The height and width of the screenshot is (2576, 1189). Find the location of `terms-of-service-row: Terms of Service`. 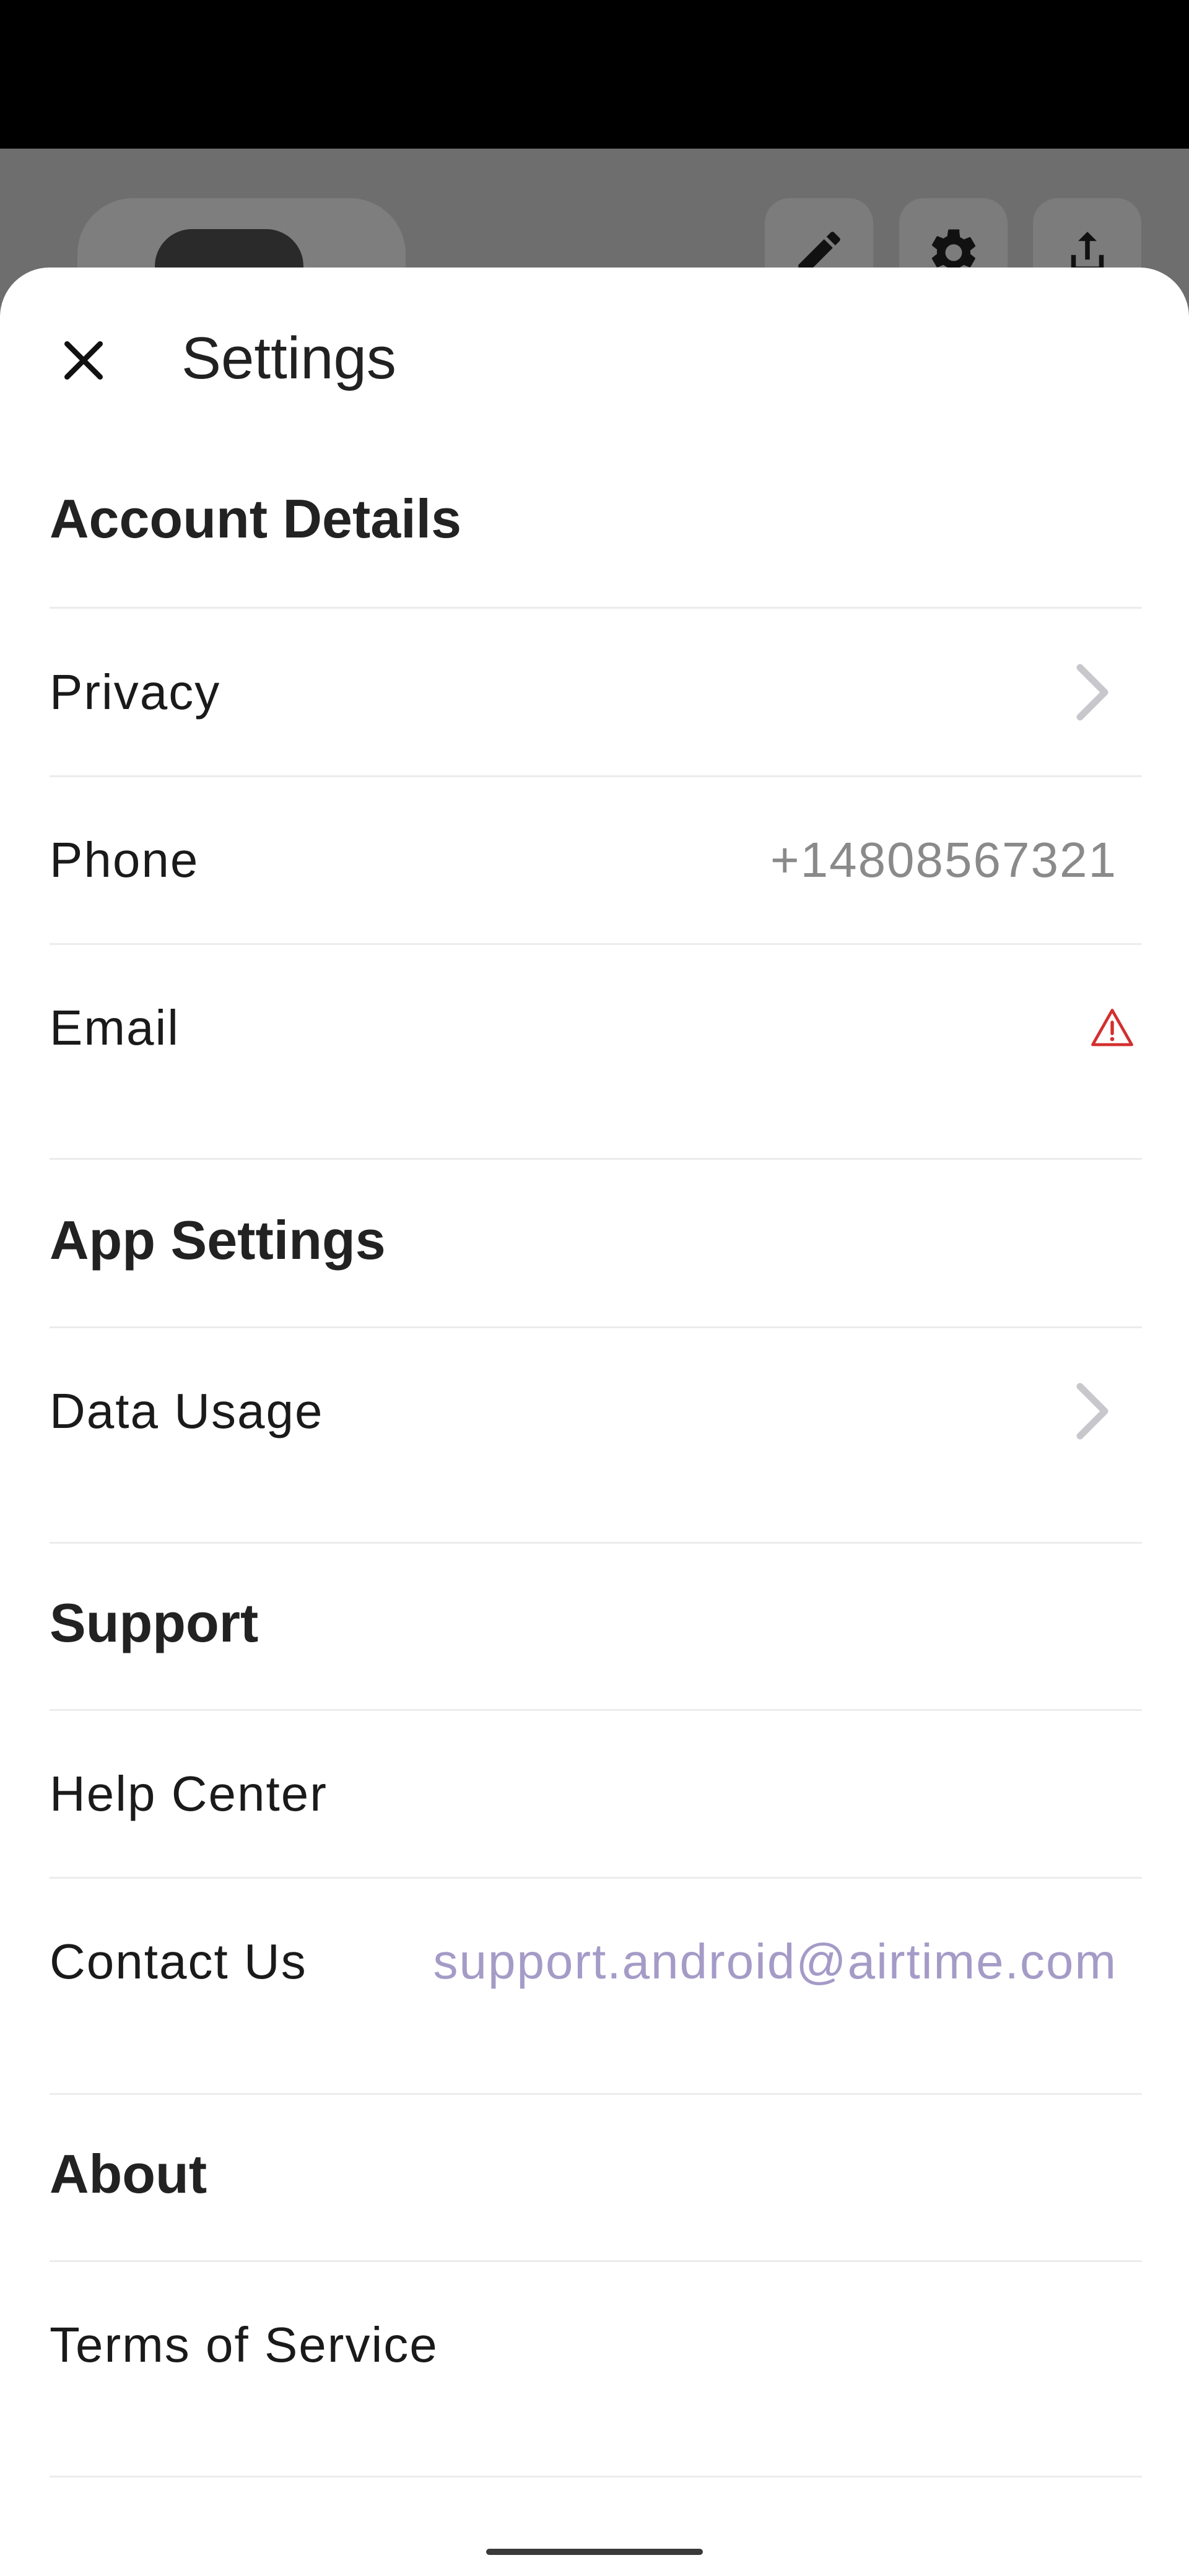

terms-of-service-row: Terms of Service is located at coordinates (596, 2345).